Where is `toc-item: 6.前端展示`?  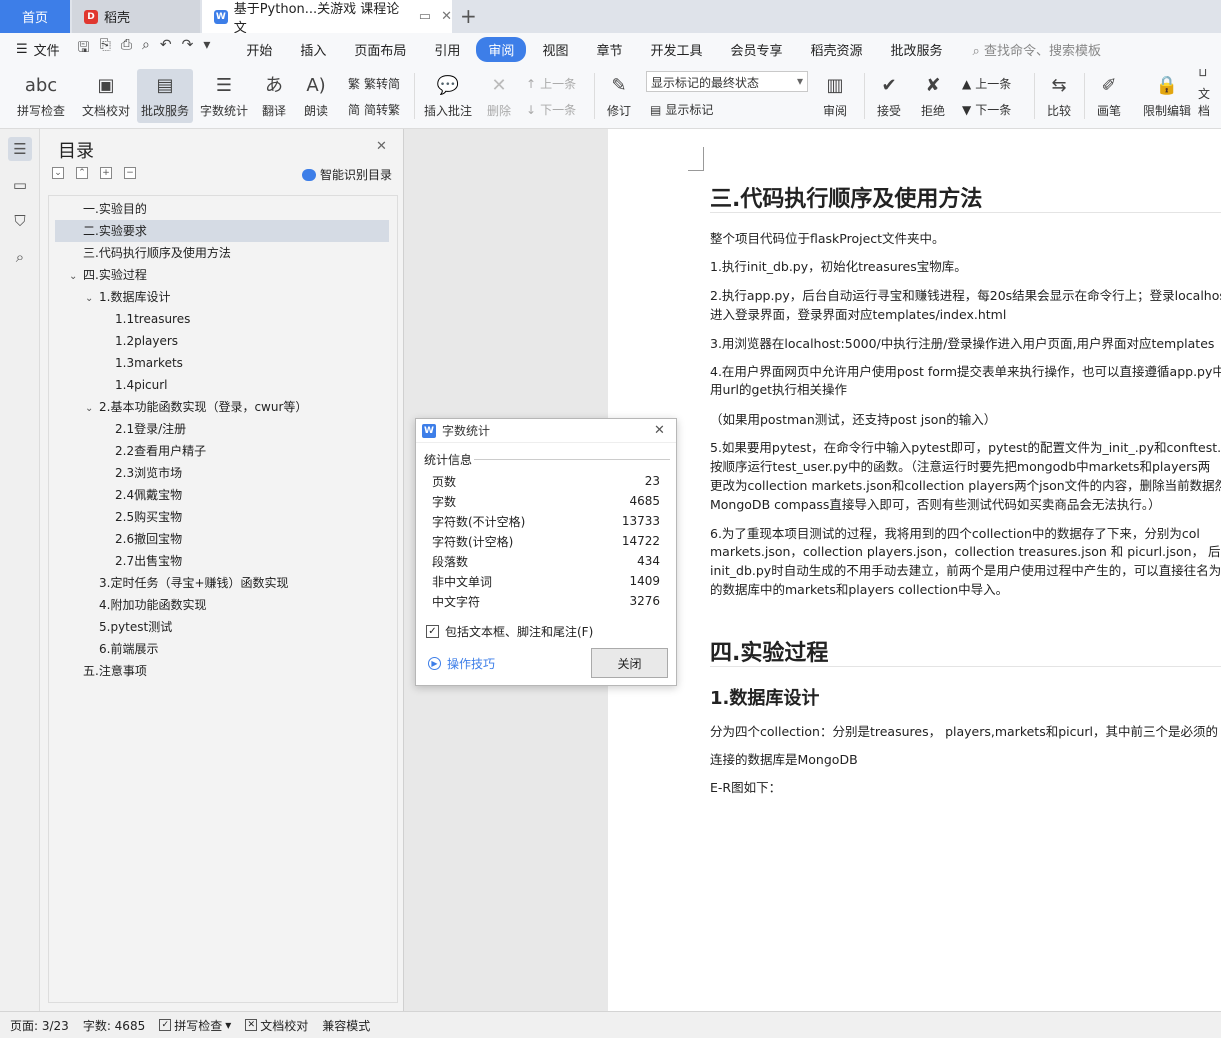 toc-item: 6.前端展示 is located at coordinates (222, 649).